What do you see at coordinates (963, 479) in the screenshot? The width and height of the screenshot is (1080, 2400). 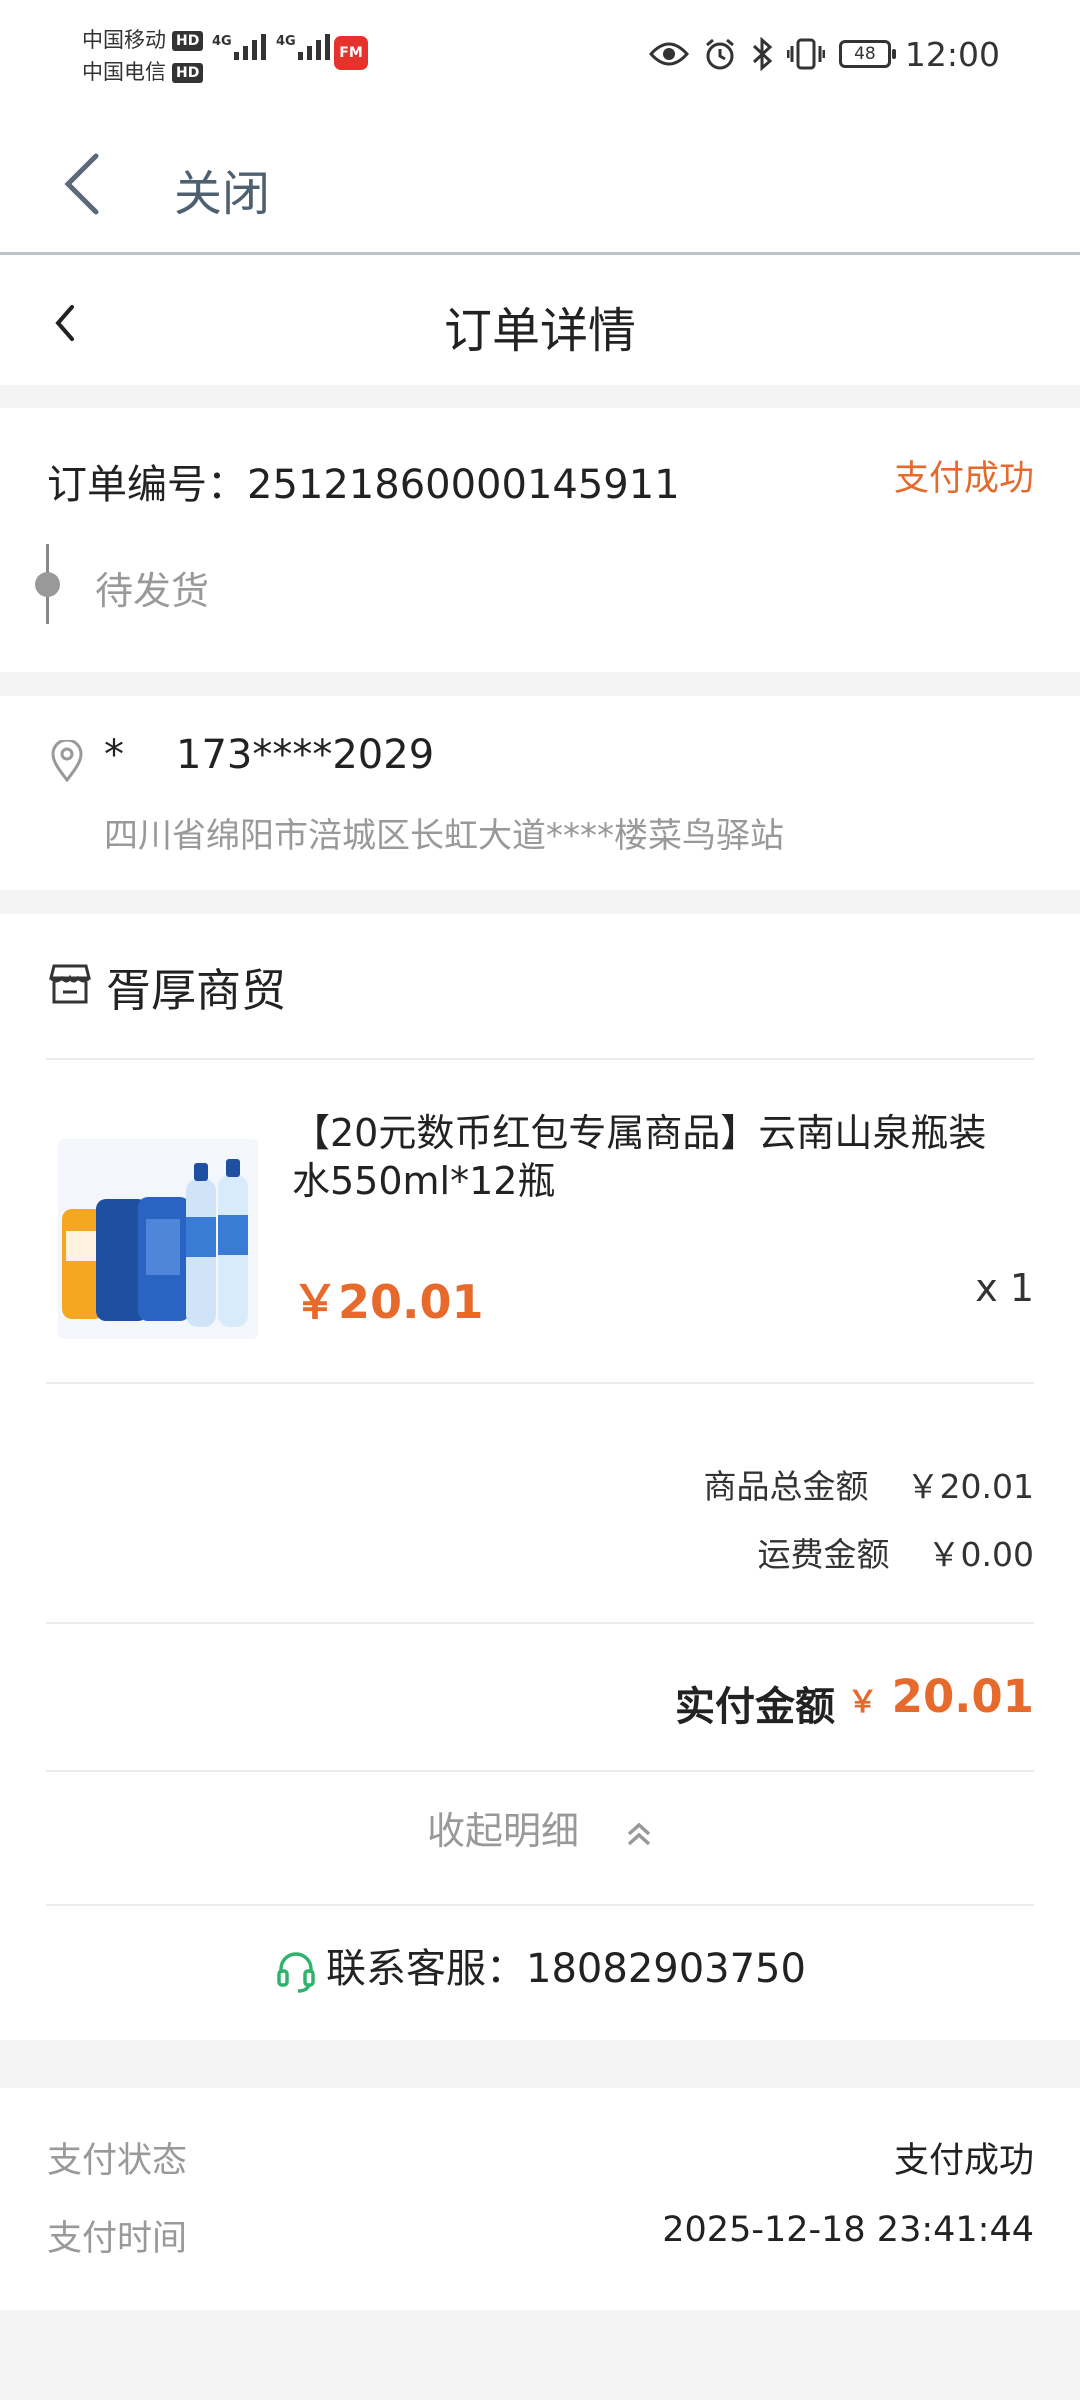 I see `order-status: 支付成功` at bounding box center [963, 479].